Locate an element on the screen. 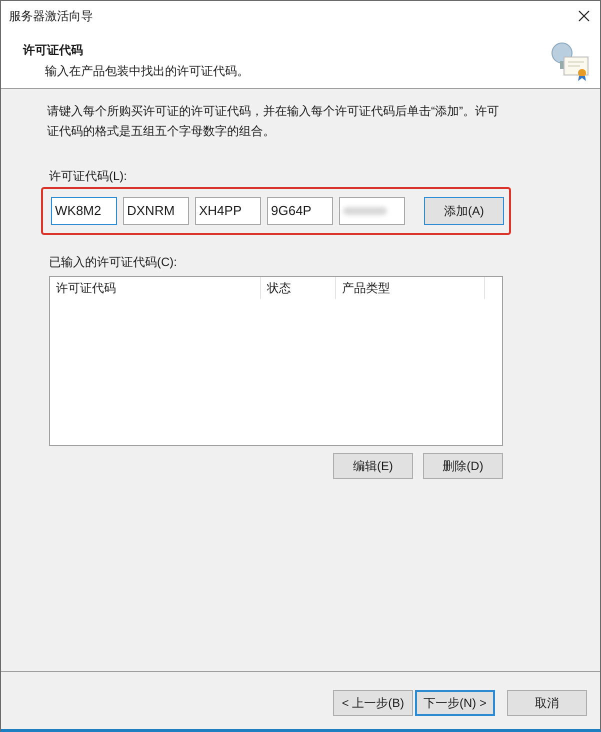 The image size is (601, 732). column-header: 状态 is located at coordinates (298, 288).